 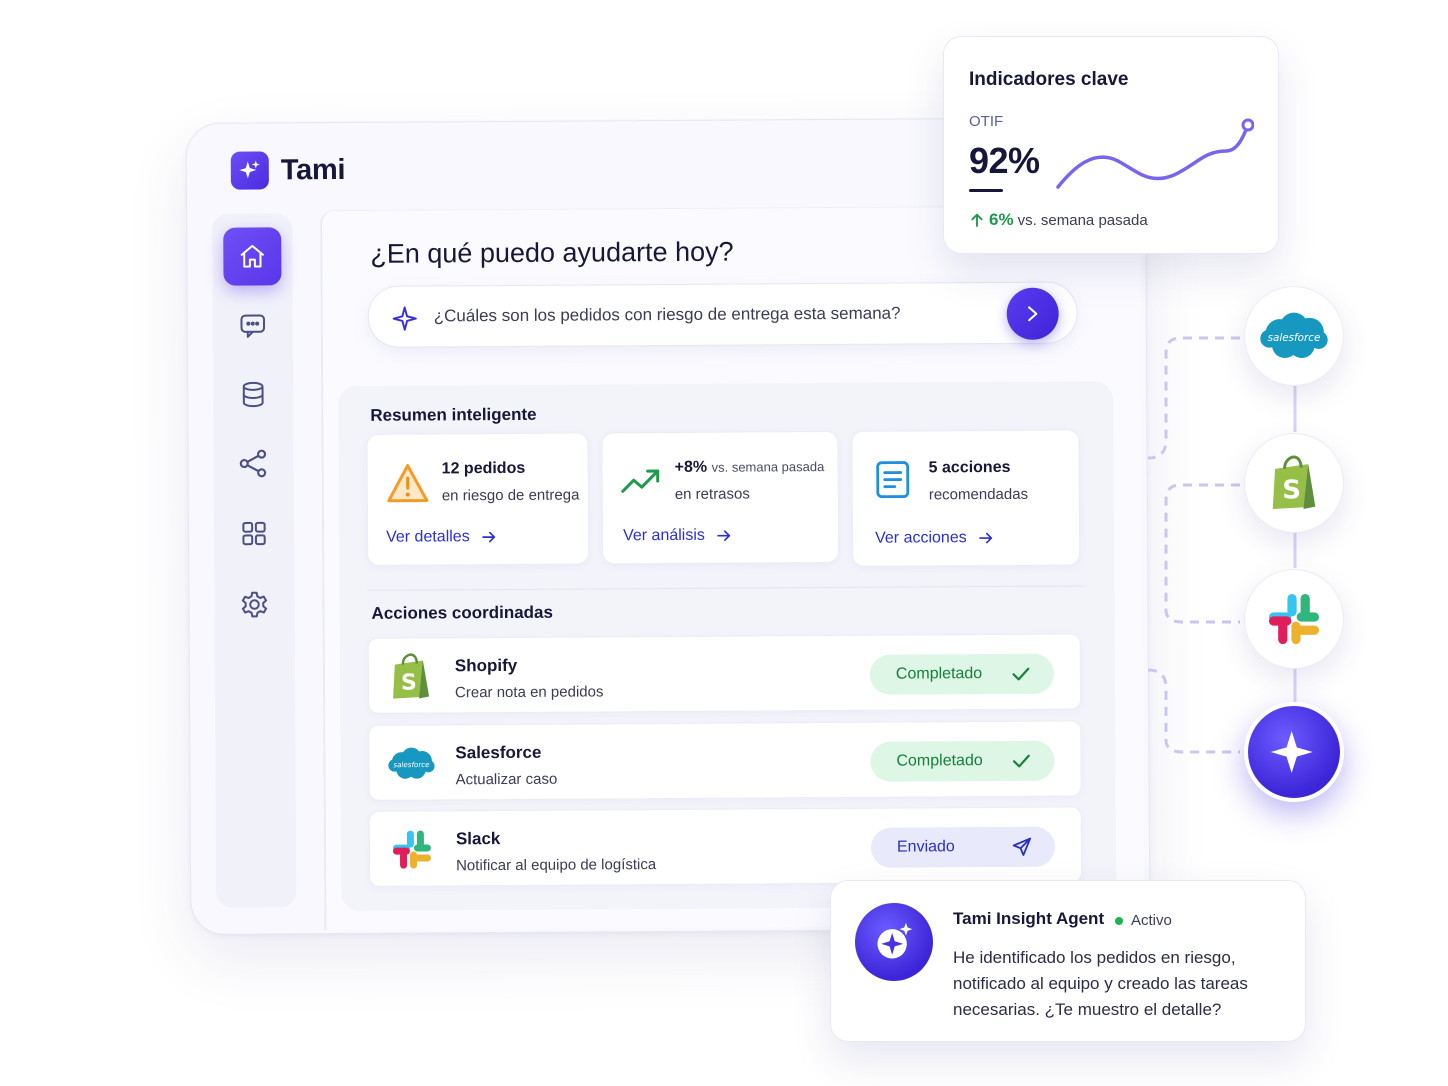 I want to click on grid-icon, so click(x=254, y=533).